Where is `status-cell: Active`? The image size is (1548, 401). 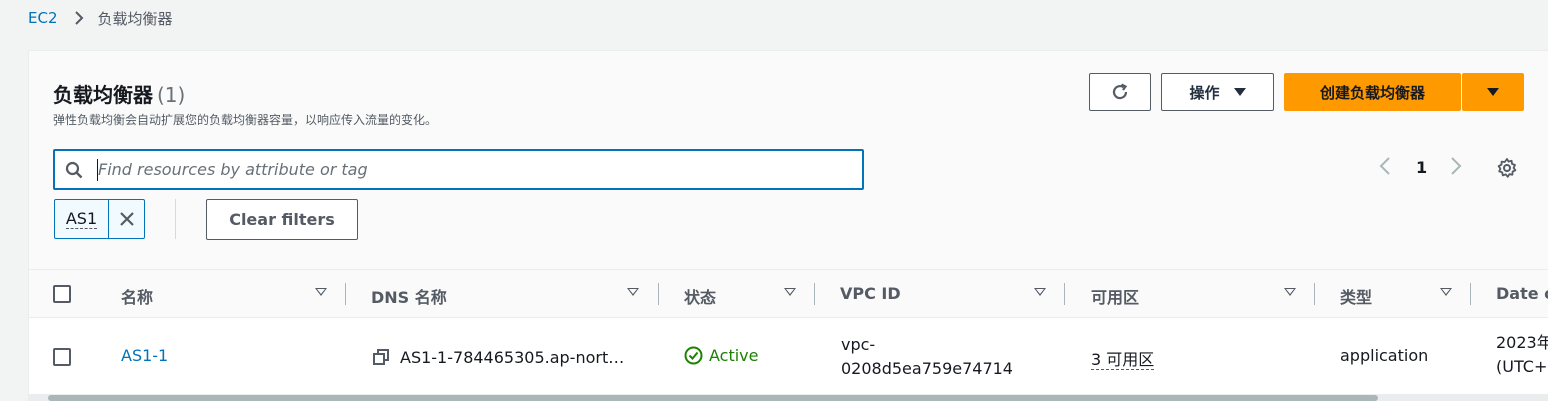 status-cell: Active is located at coordinates (721, 355).